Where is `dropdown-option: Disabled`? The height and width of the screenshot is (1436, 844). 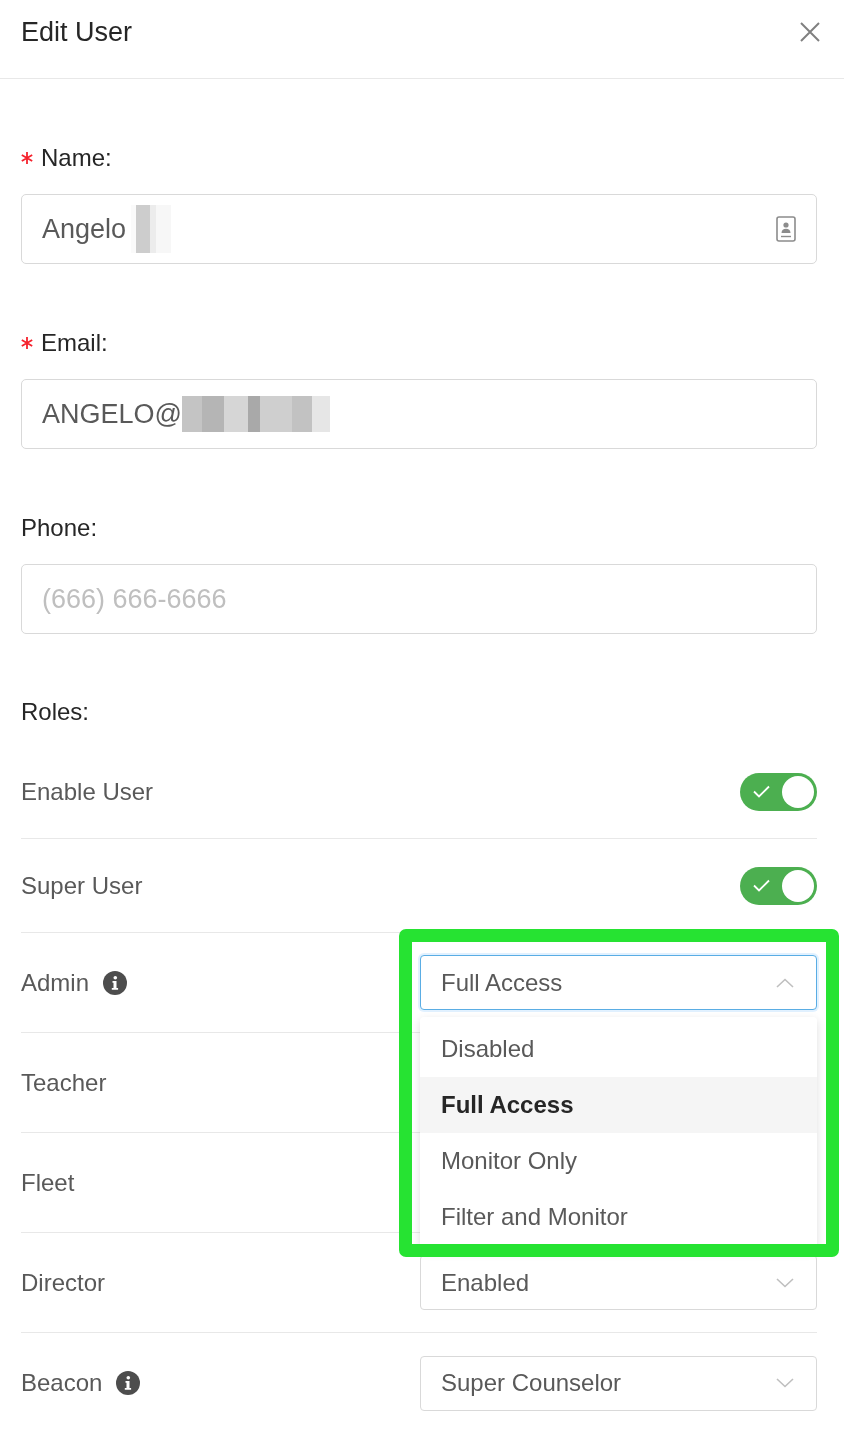 dropdown-option: Disabled is located at coordinates (618, 1049).